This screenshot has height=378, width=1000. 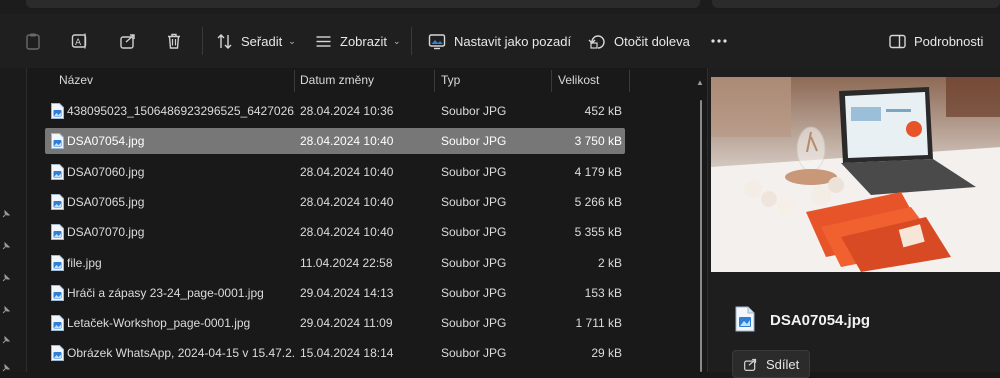 I want to click on list-view-icon, so click(x=323, y=41).